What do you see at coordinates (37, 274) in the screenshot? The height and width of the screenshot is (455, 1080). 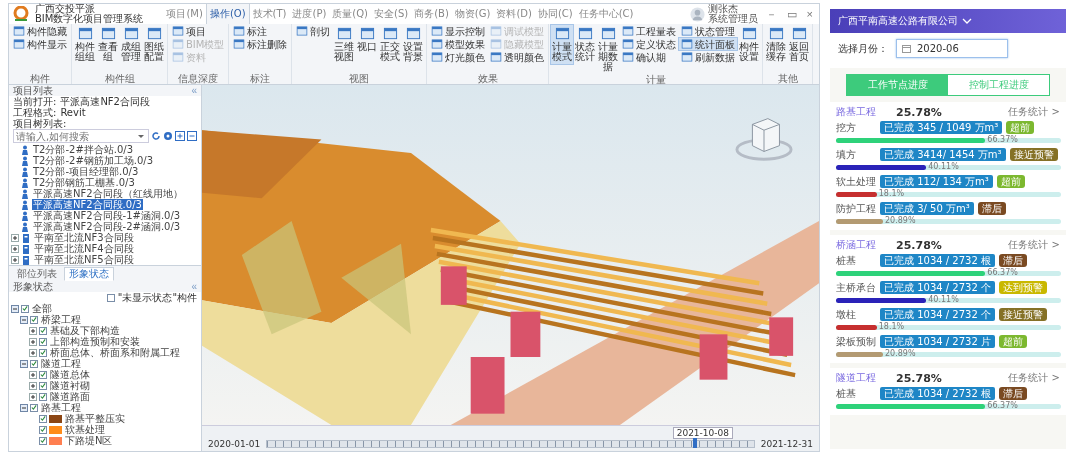 I see `panel-tab: 部位列表` at bounding box center [37, 274].